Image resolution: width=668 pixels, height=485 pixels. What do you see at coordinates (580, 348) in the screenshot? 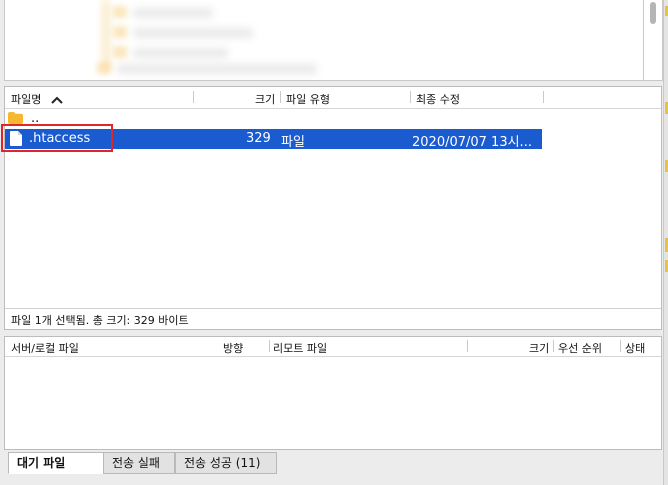
I see `column-header-priority: 우선 순위` at bounding box center [580, 348].